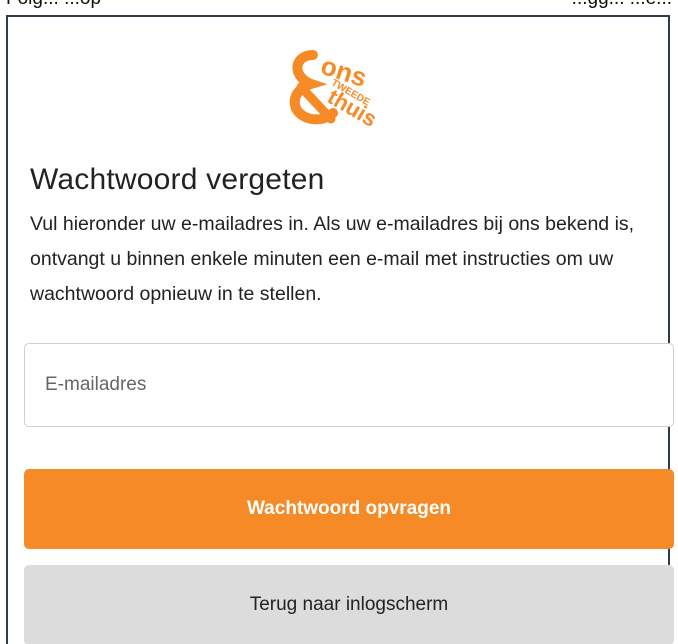  What do you see at coordinates (349, 385) in the screenshot?
I see `email-field` at bounding box center [349, 385].